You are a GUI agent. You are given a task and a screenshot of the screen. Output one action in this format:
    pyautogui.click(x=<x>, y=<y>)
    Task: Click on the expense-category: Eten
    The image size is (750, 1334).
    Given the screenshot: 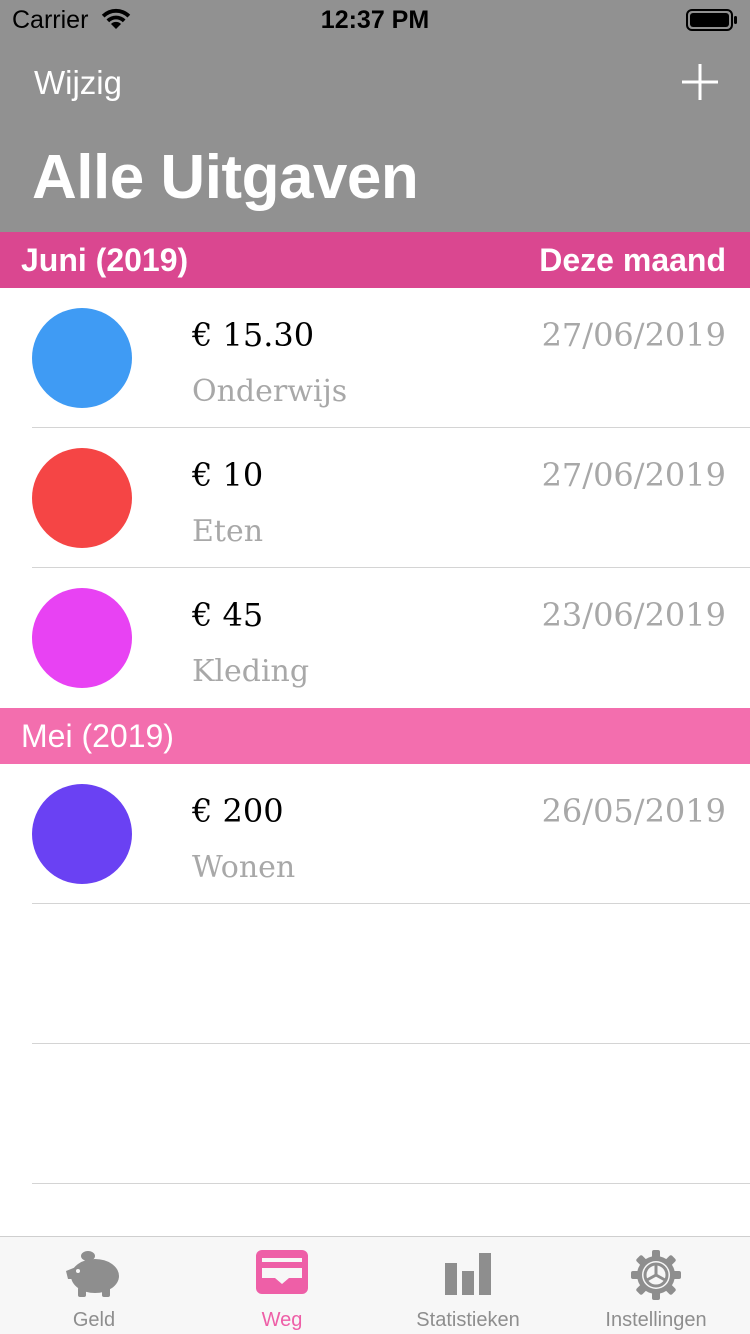 What is the action you would take?
    pyautogui.click(x=228, y=531)
    